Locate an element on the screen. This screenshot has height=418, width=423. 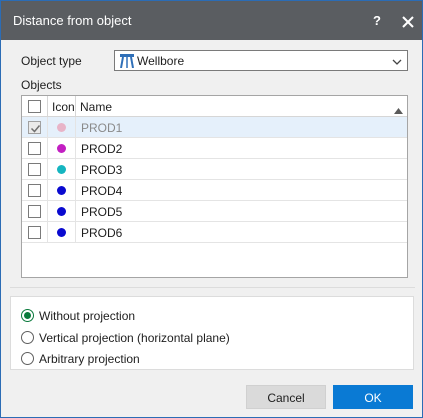
wellbore-icon is located at coordinates (127, 61).